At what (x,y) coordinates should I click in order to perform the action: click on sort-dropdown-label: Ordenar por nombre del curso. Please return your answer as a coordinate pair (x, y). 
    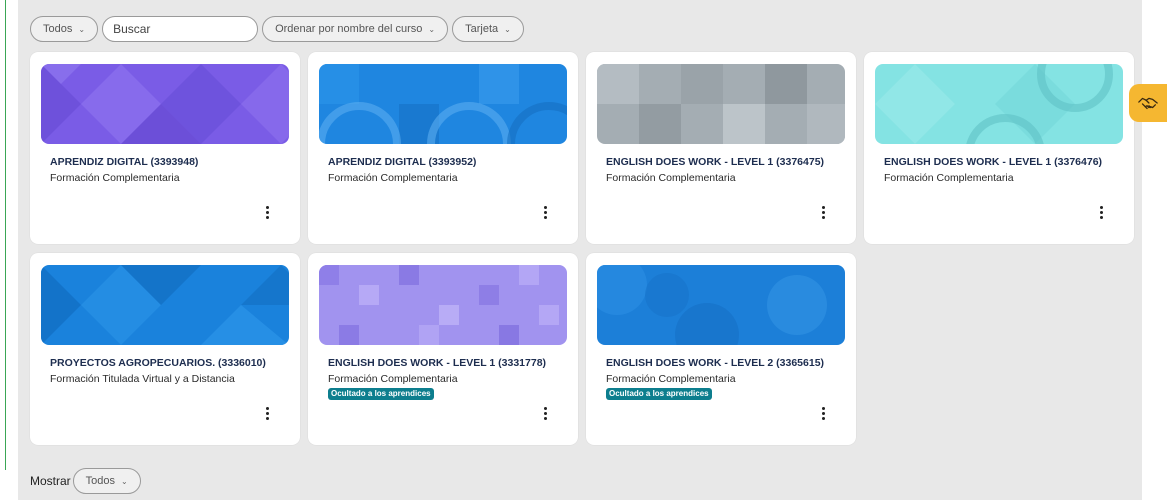
    Looking at the image, I should click on (349, 29).